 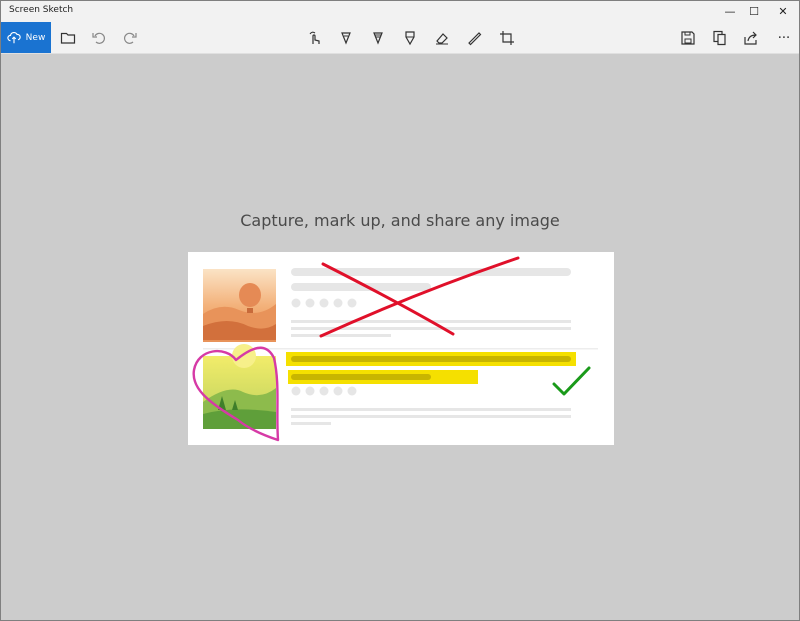 I want to click on ruler-button, so click(x=474, y=38).